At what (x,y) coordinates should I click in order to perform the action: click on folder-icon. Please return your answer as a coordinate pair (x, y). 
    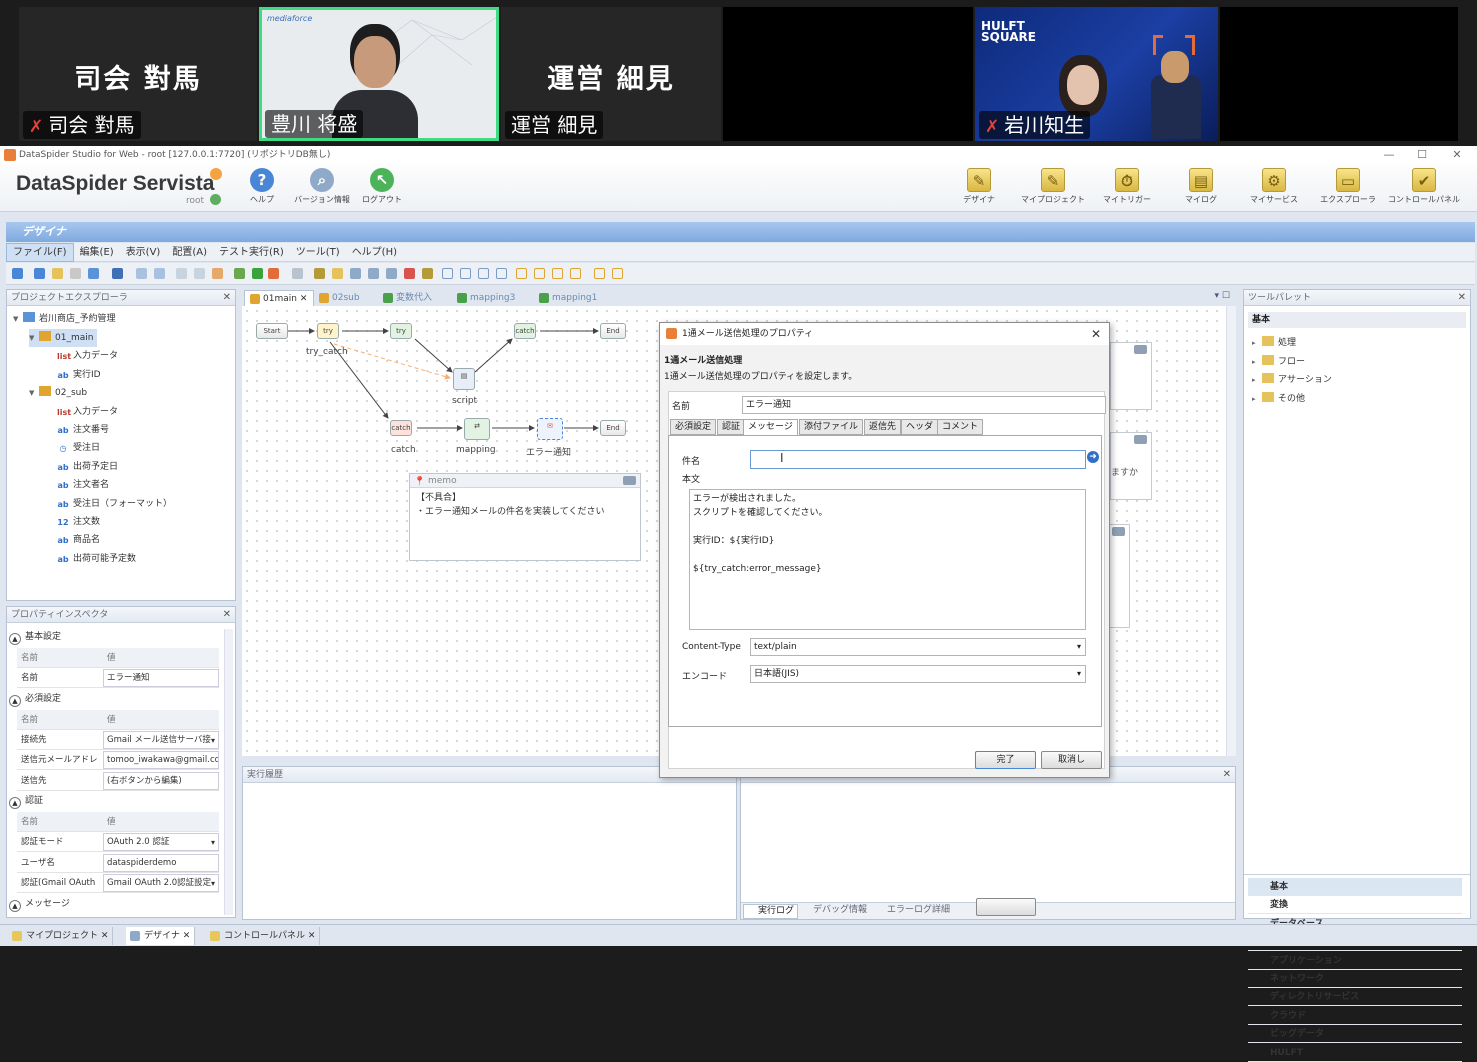
    Looking at the image, I should click on (337, 273).